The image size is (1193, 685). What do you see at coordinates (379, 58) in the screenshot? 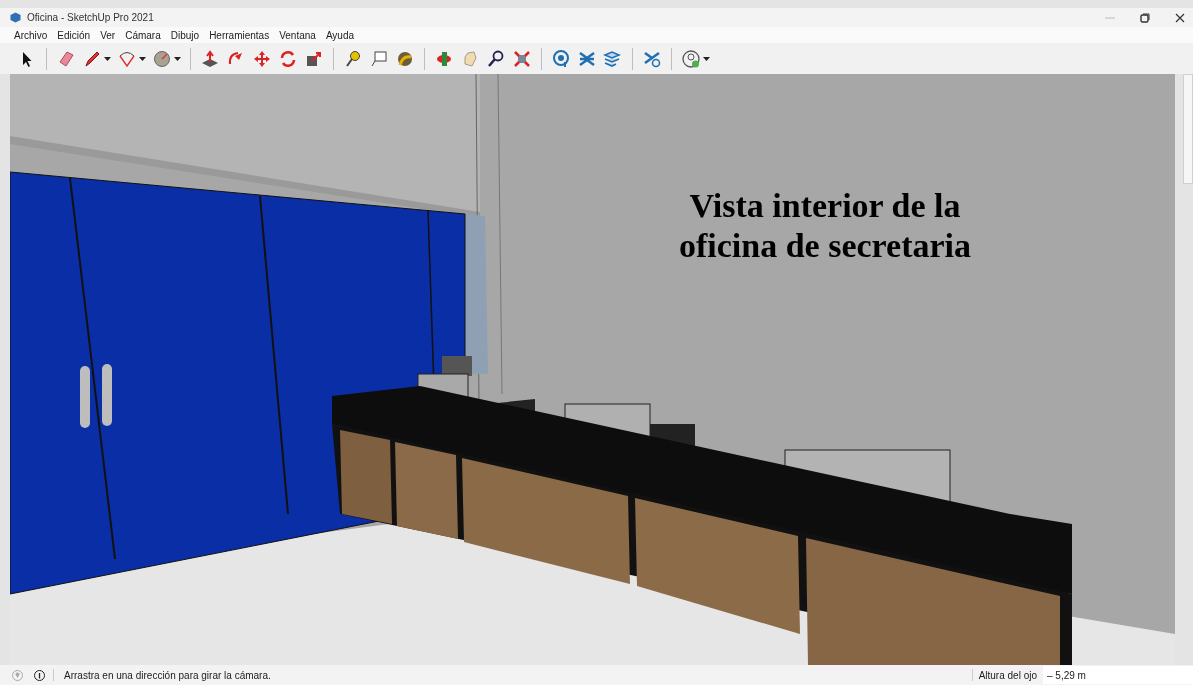
I see `text-icon` at bounding box center [379, 58].